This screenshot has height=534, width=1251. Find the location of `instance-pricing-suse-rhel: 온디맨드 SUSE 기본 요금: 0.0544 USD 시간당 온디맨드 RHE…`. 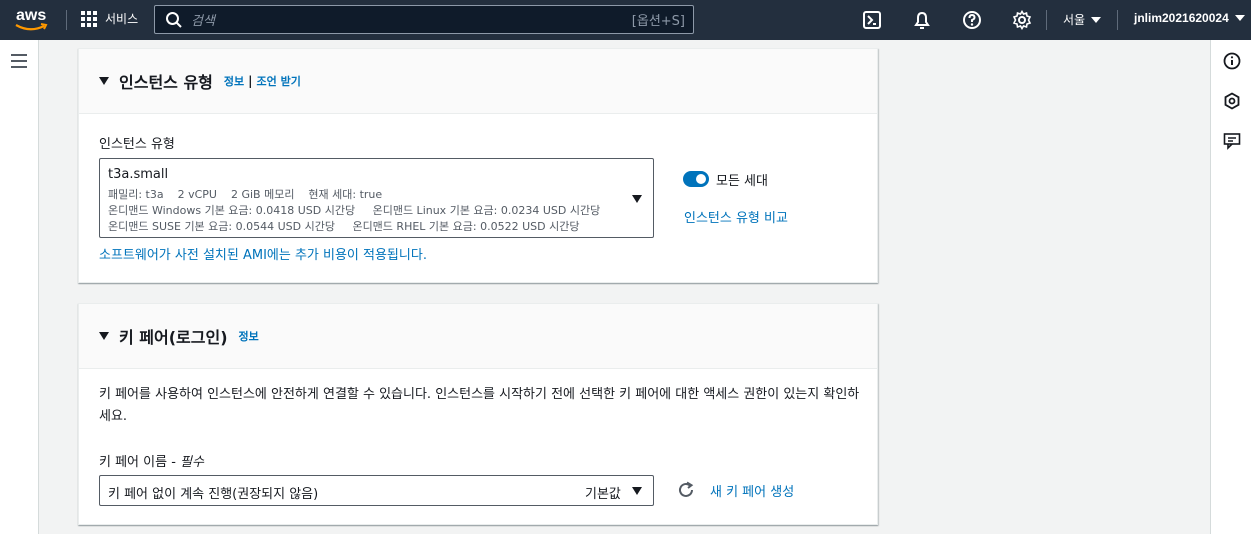

instance-pricing-suse-rhel: 온디맨드 SUSE 기본 요금: 0.0544 USD 시간당 온디맨드 RHE… is located at coordinates (344, 226).